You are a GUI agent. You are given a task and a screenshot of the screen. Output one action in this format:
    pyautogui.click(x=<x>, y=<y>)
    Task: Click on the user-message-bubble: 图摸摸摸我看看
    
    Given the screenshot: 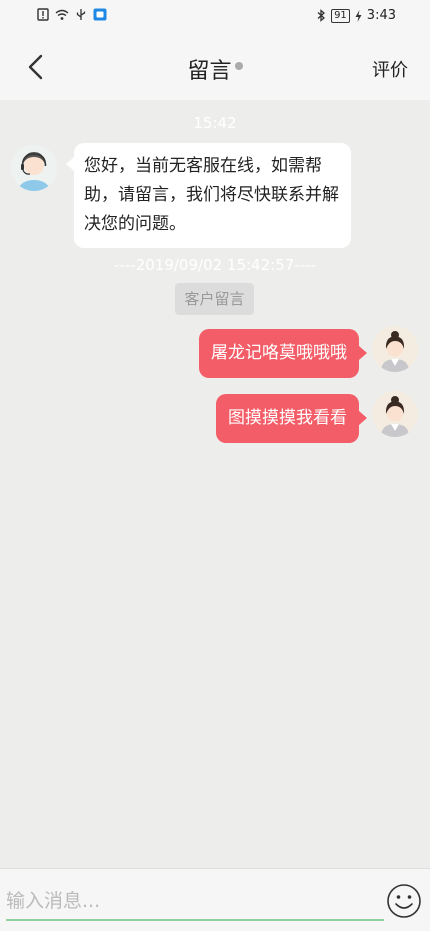 What is the action you would take?
    pyautogui.click(x=291, y=418)
    